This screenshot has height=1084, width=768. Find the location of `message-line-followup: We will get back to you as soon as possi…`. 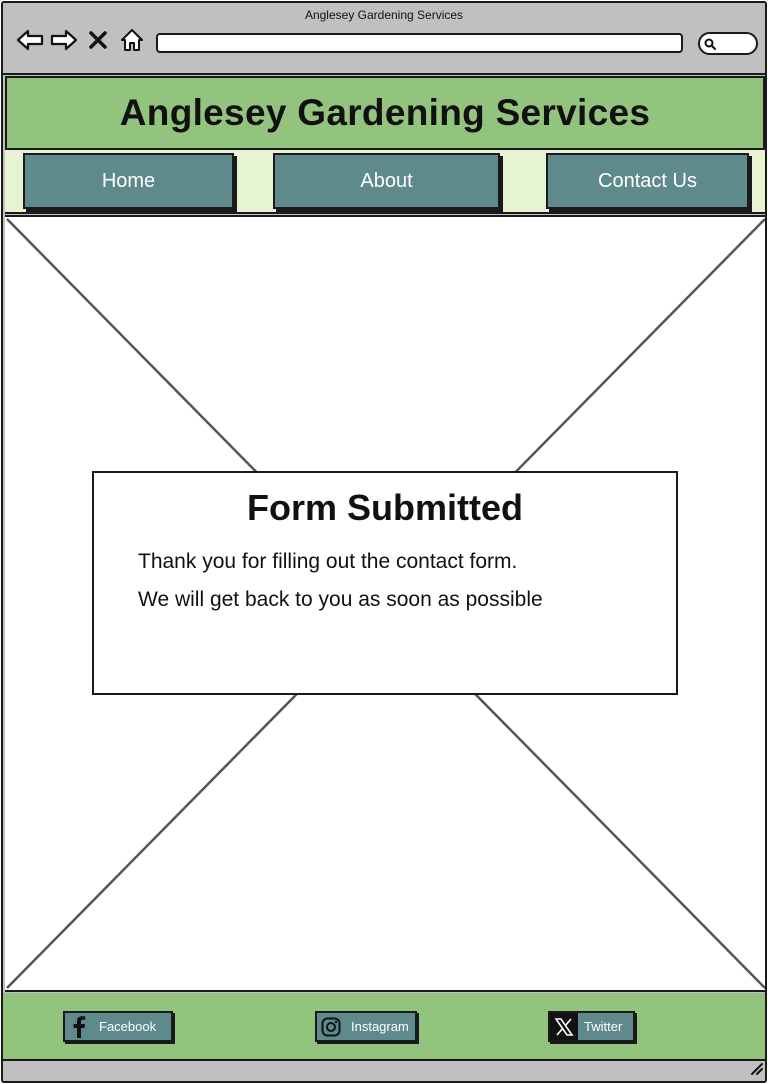

message-line-followup: We will get back to you as soon as possi… is located at coordinates (340, 599).